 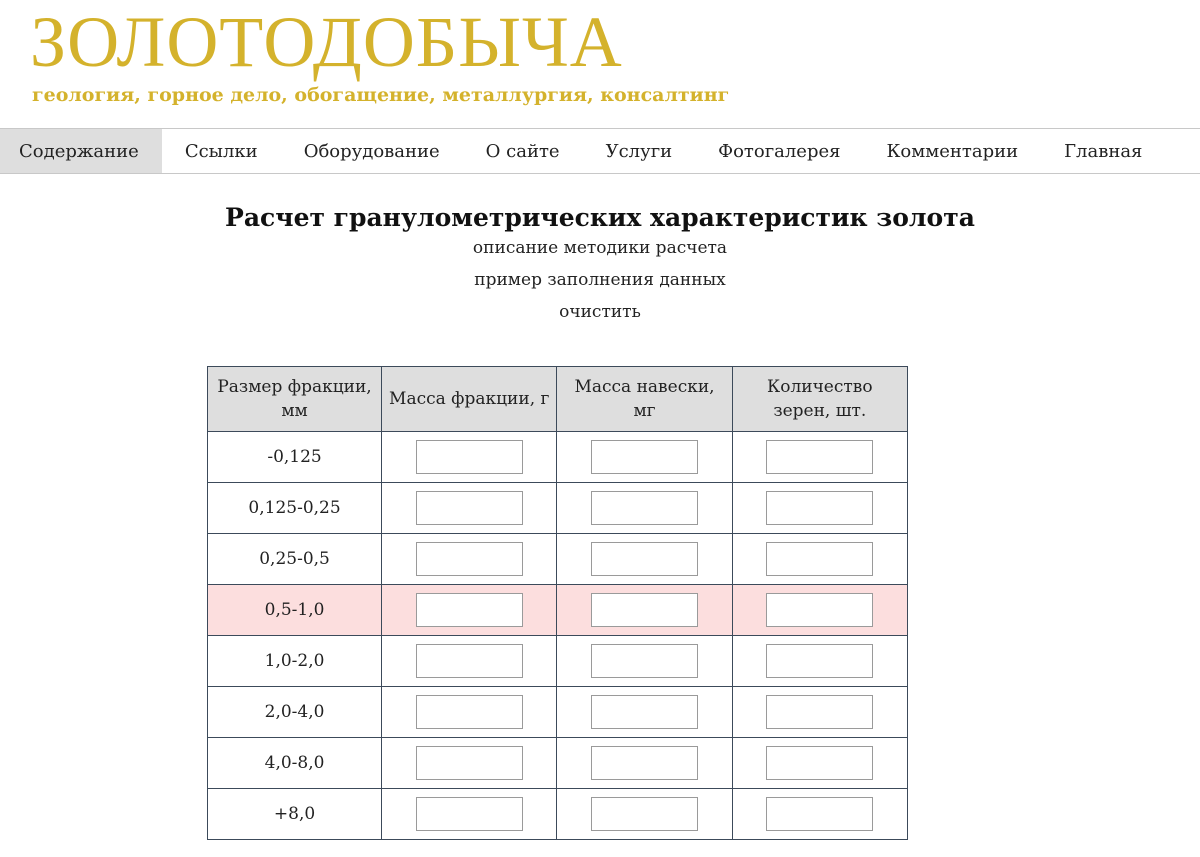 What do you see at coordinates (326, 42) in the screenshot?
I see `site-logo: ЗОЛОТОДОБЫЧА` at bounding box center [326, 42].